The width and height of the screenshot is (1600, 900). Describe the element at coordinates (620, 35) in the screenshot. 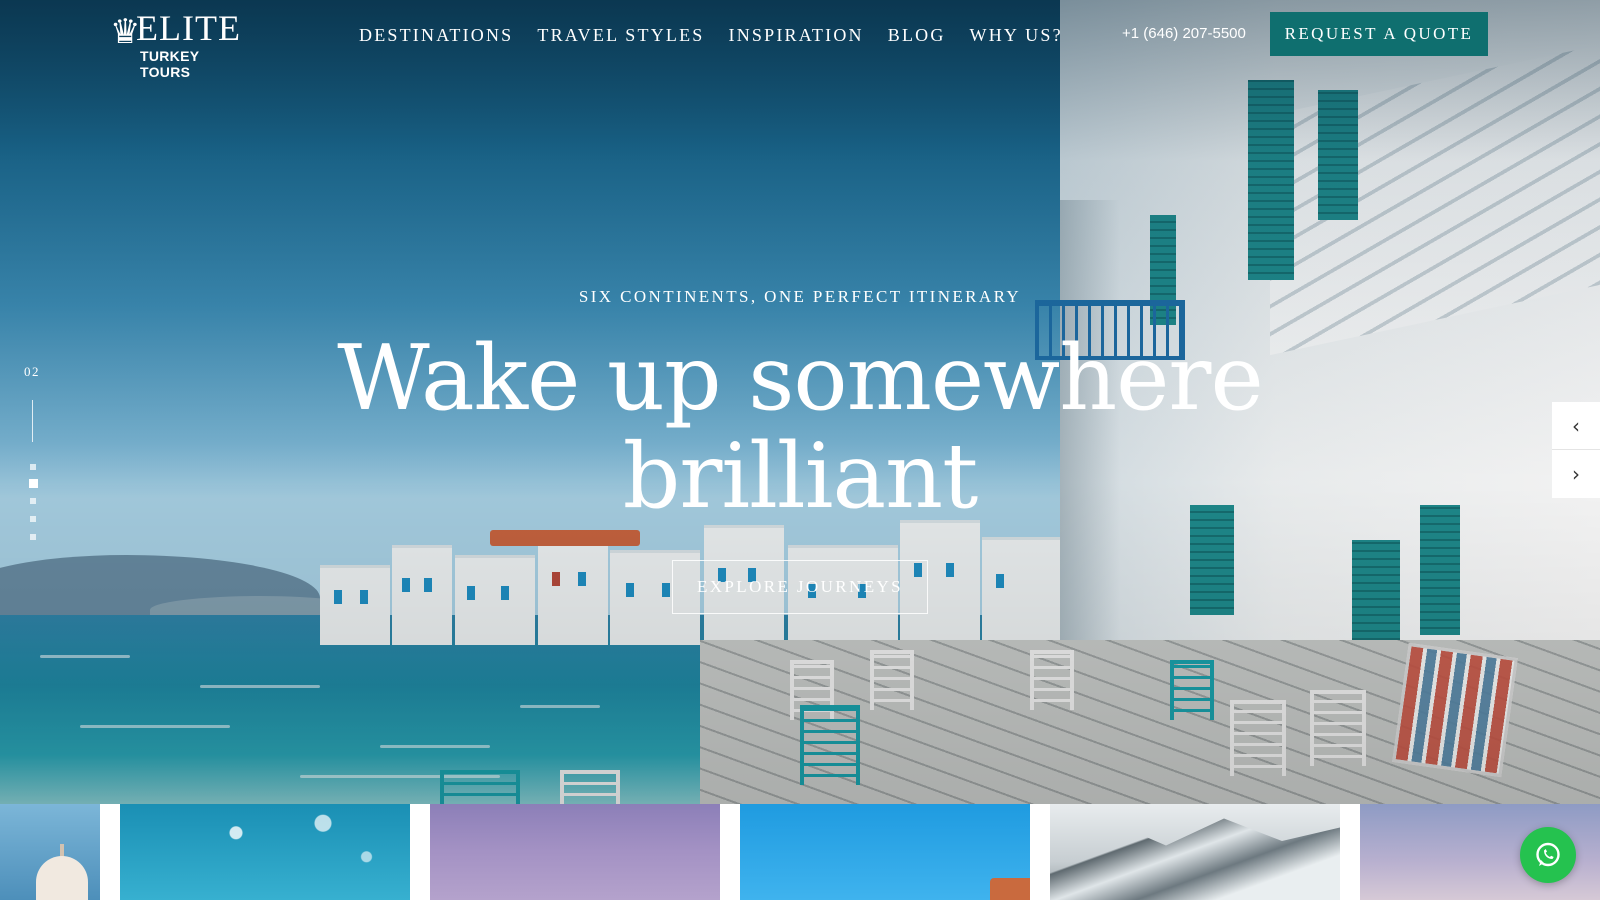

I see `nav-travel-styles: TRAVEL STYLES` at that location.